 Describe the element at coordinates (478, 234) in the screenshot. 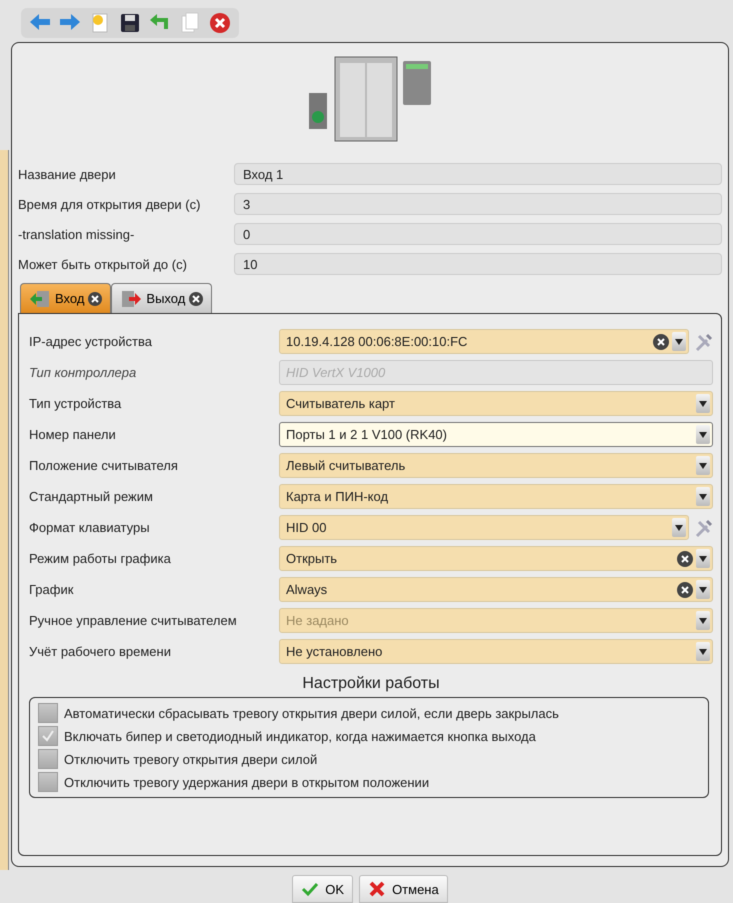

I see `text-field: 0` at that location.